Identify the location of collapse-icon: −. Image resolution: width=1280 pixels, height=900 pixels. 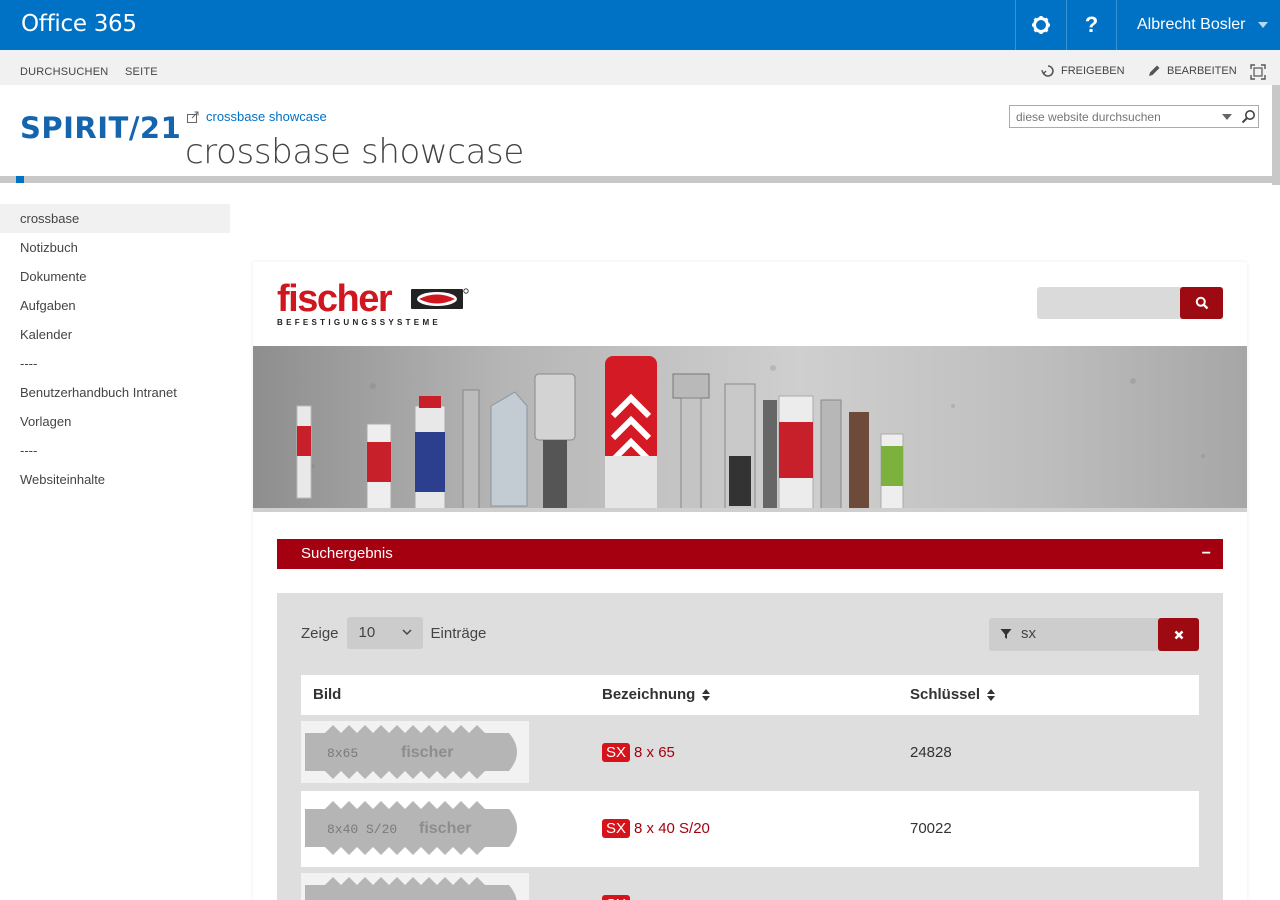
(1206, 554).